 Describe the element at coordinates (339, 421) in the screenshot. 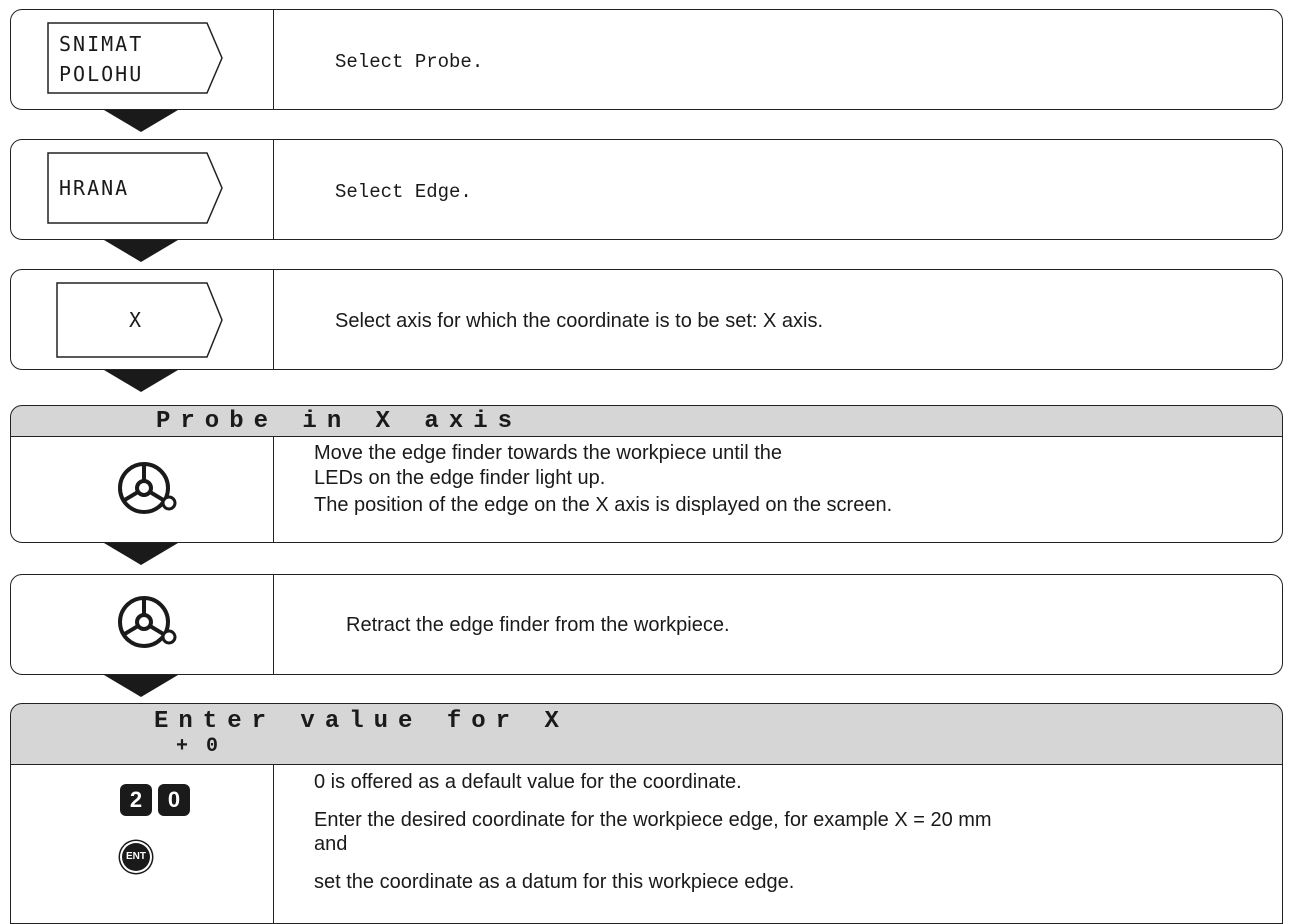

I see `dialog-title: Probe in X axis` at that location.